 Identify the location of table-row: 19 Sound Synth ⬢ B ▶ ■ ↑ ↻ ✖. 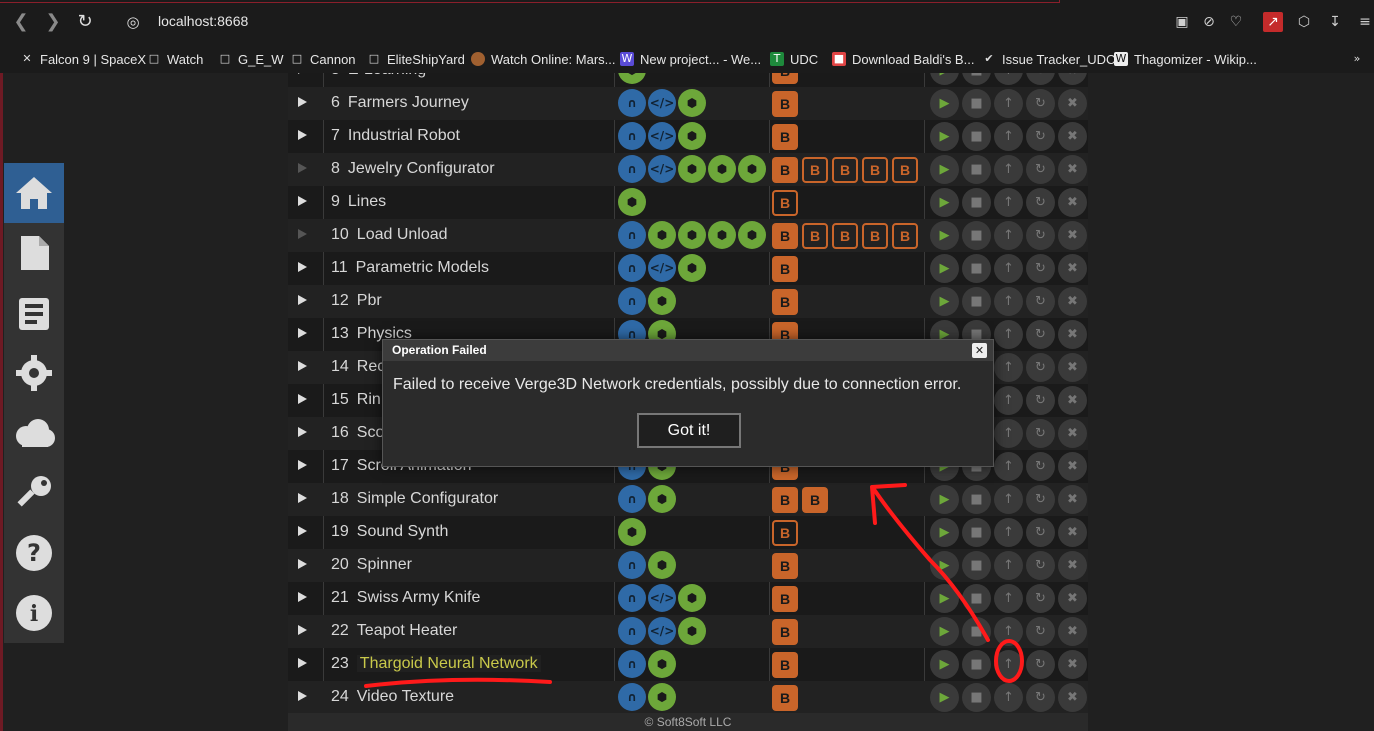
(688, 532).